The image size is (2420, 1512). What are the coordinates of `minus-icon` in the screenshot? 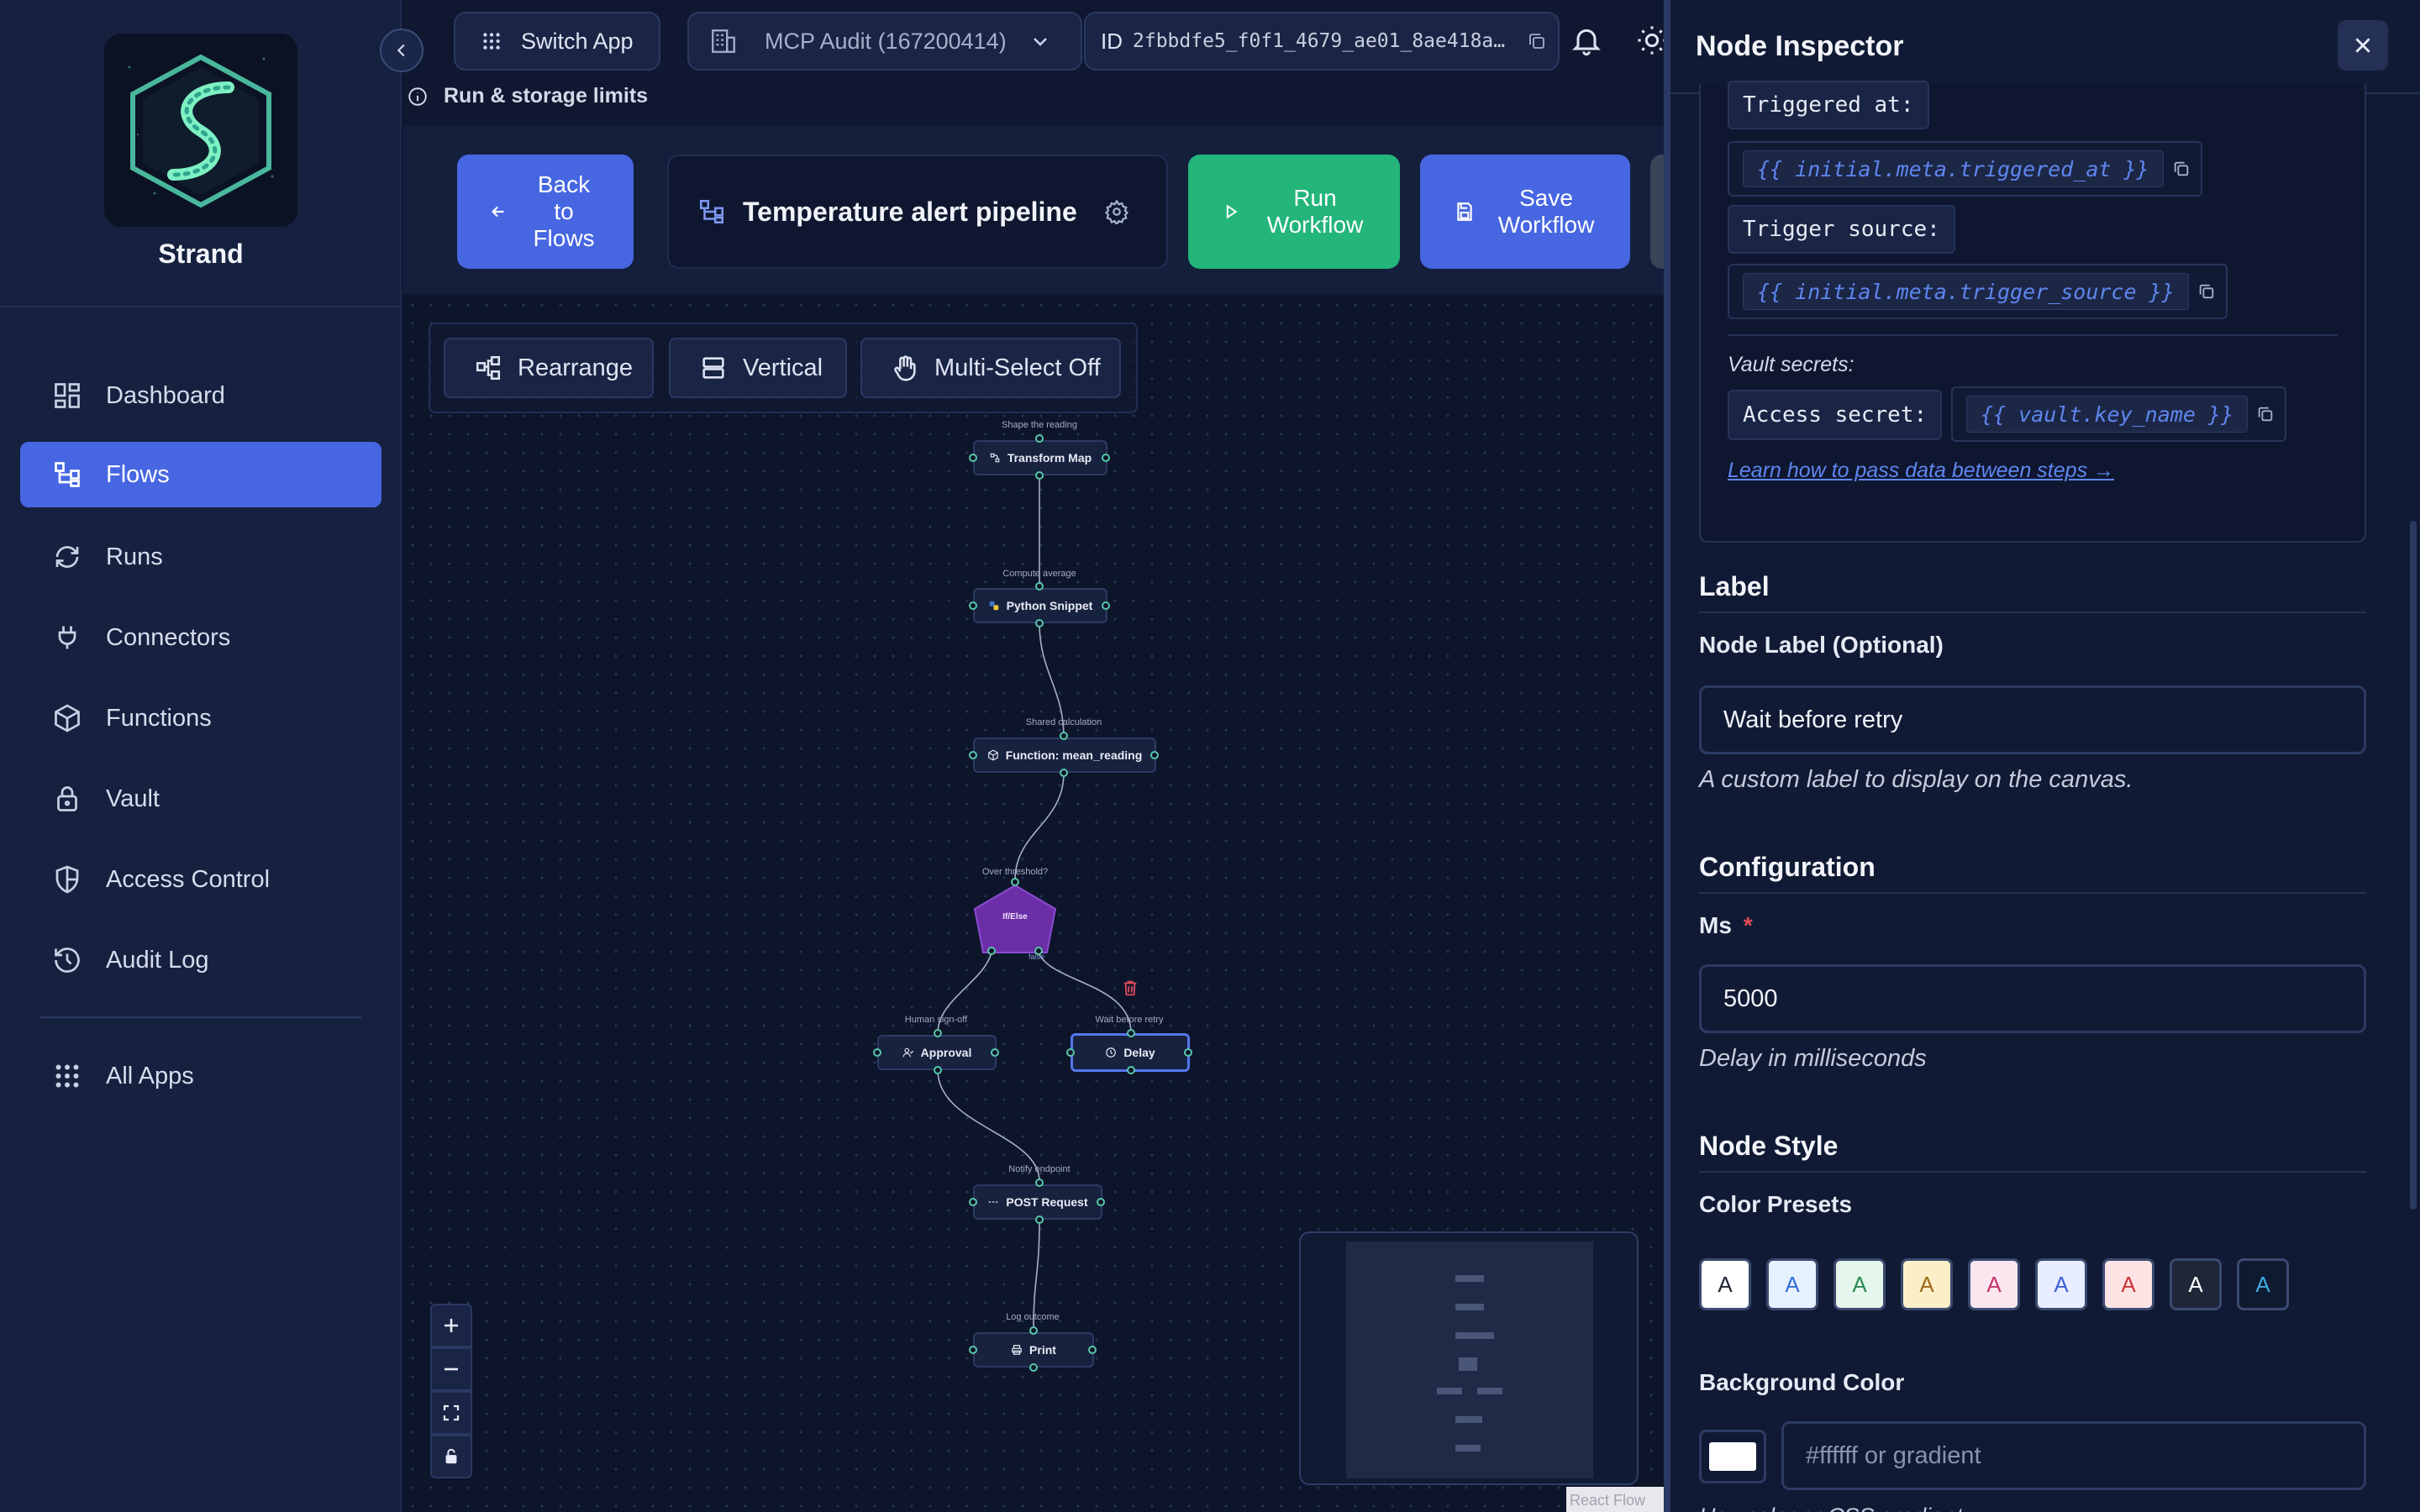 It's located at (451, 1369).